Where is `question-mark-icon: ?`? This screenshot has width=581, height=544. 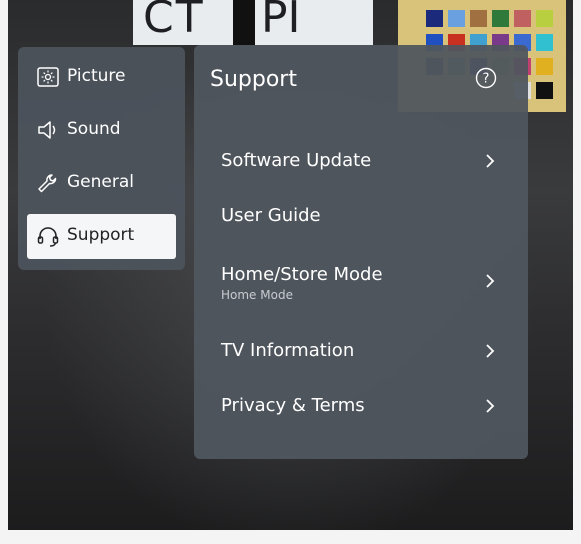
question-mark-icon: ? is located at coordinates (486, 78).